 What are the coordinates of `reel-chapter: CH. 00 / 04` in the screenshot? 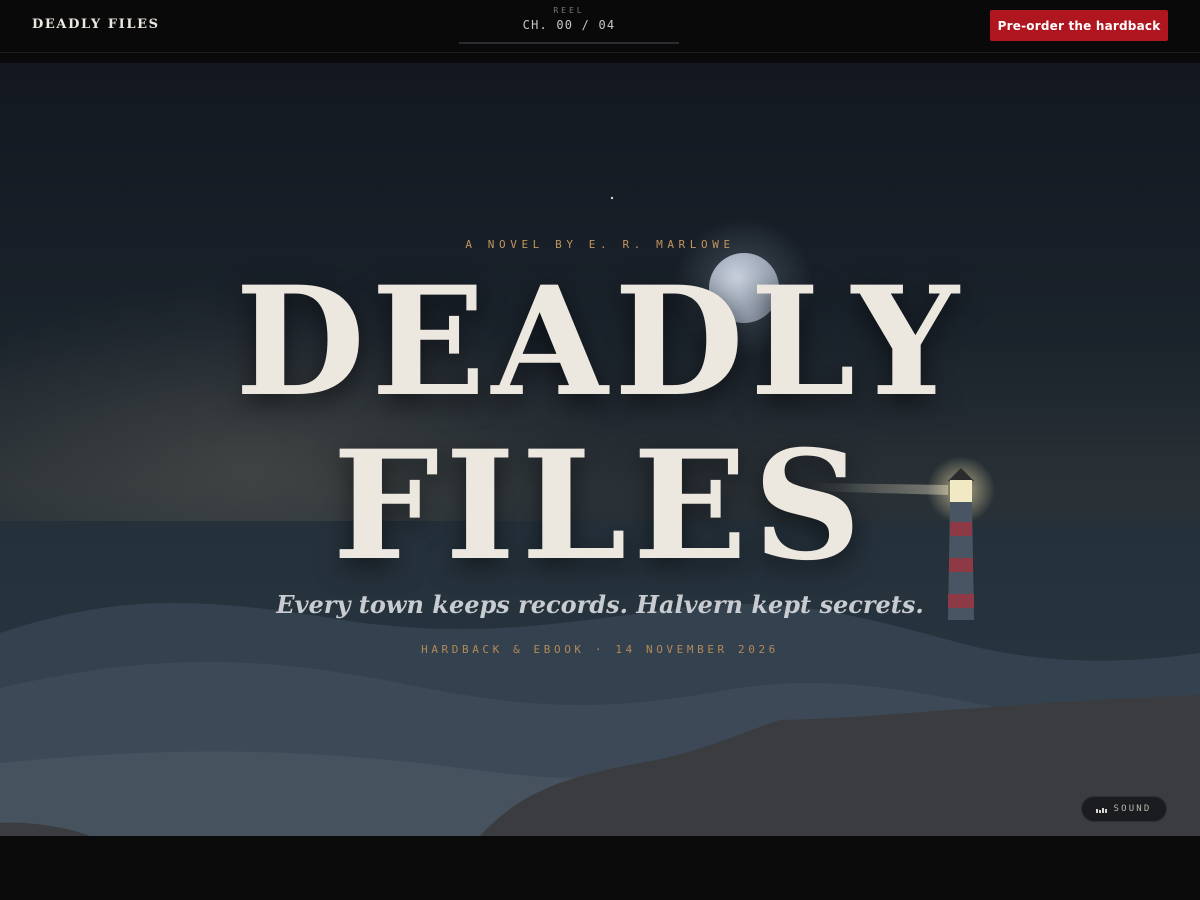 It's located at (569, 25).